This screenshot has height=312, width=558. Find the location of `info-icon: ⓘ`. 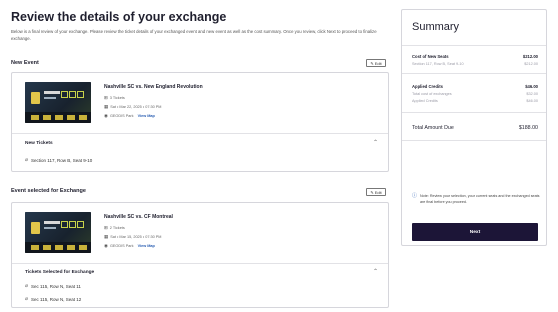

info-icon: ⓘ is located at coordinates (415, 196).